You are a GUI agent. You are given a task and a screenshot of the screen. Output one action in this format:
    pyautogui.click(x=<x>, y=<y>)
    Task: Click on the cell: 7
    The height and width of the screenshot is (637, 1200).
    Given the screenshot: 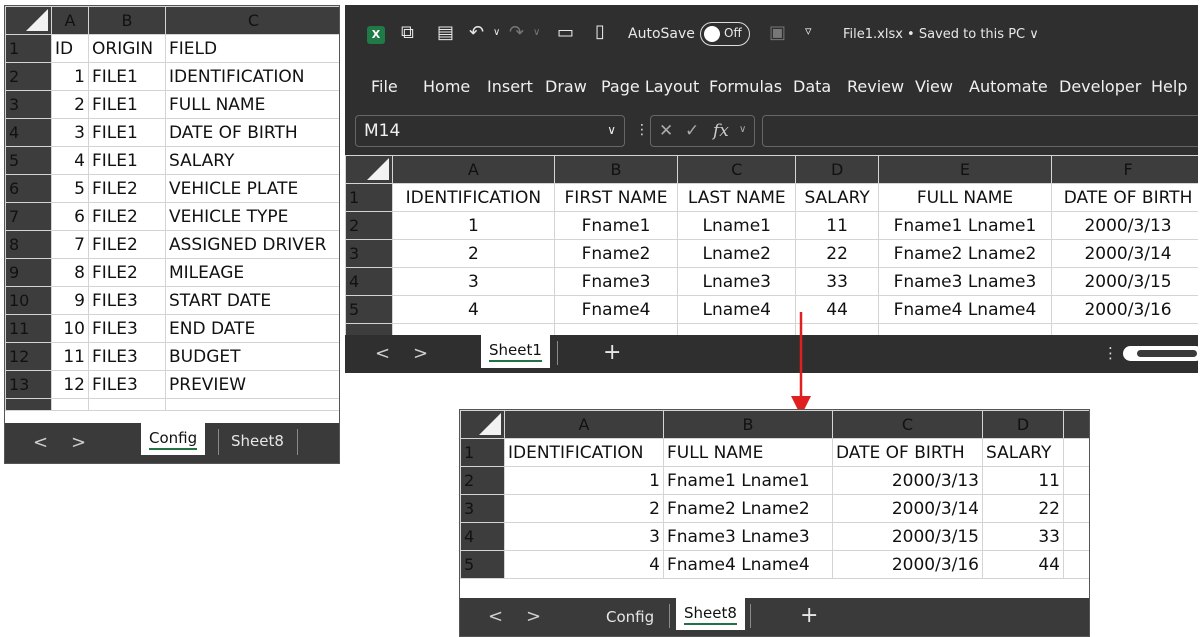 What is the action you would take?
    pyautogui.click(x=70, y=244)
    